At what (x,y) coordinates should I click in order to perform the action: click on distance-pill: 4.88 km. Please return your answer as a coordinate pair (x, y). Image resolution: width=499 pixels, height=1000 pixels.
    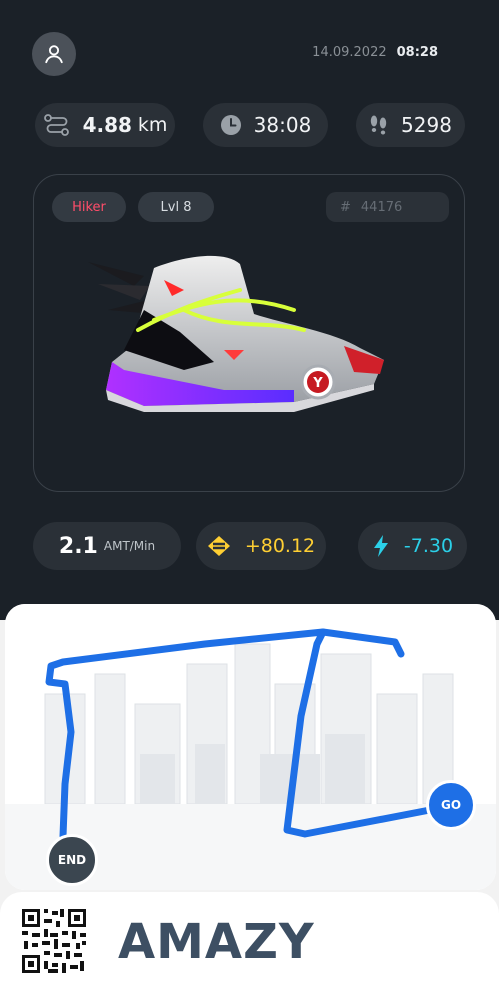
    Looking at the image, I should click on (105, 125).